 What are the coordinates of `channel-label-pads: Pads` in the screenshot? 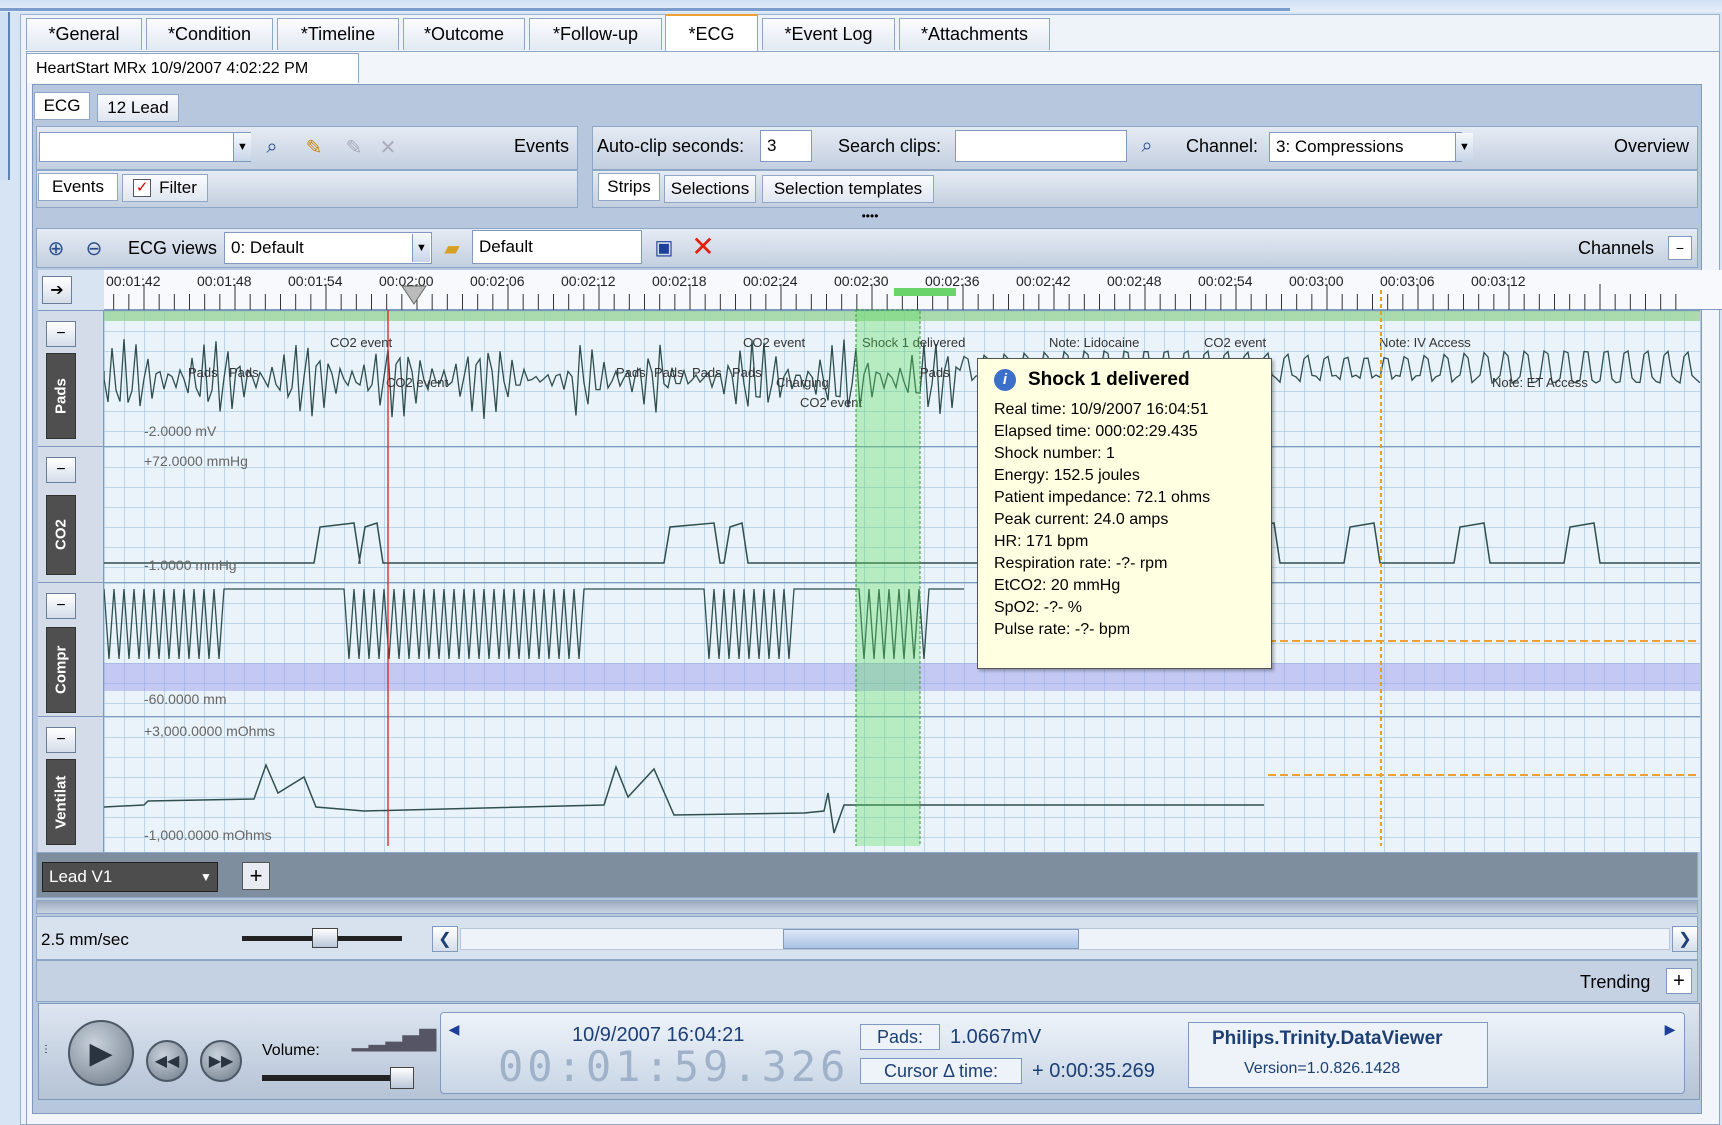 It's located at (61, 396).